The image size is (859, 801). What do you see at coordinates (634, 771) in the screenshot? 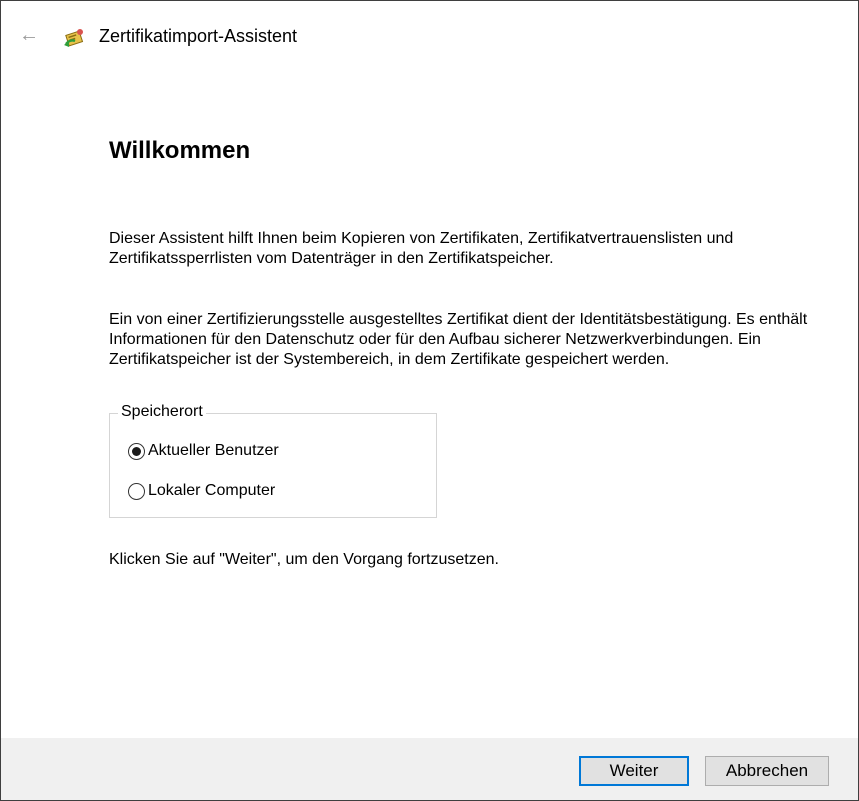
I see `next-button: Weiter` at bounding box center [634, 771].